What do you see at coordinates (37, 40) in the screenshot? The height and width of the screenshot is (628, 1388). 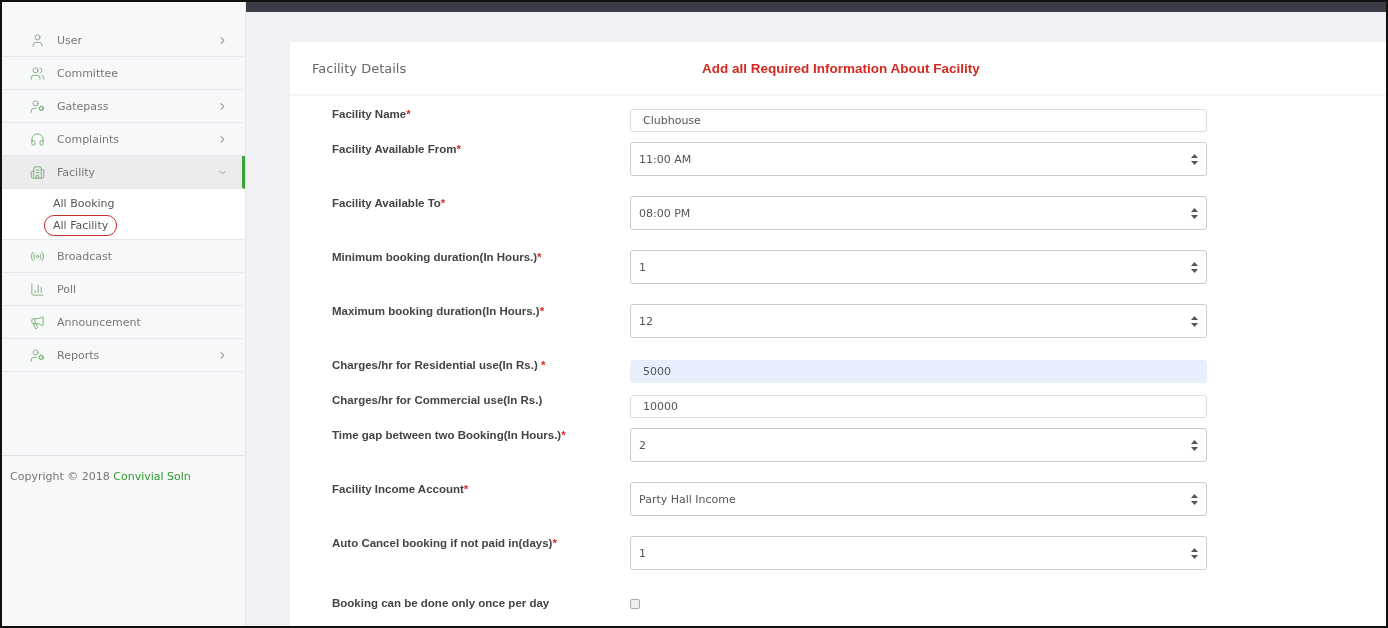 I see `user-icon` at bounding box center [37, 40].